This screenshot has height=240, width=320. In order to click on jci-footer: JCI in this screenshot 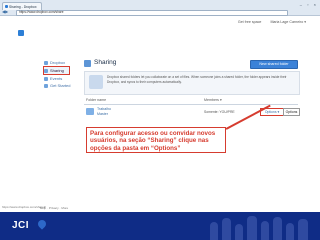, I will do `click(160, 226)`.